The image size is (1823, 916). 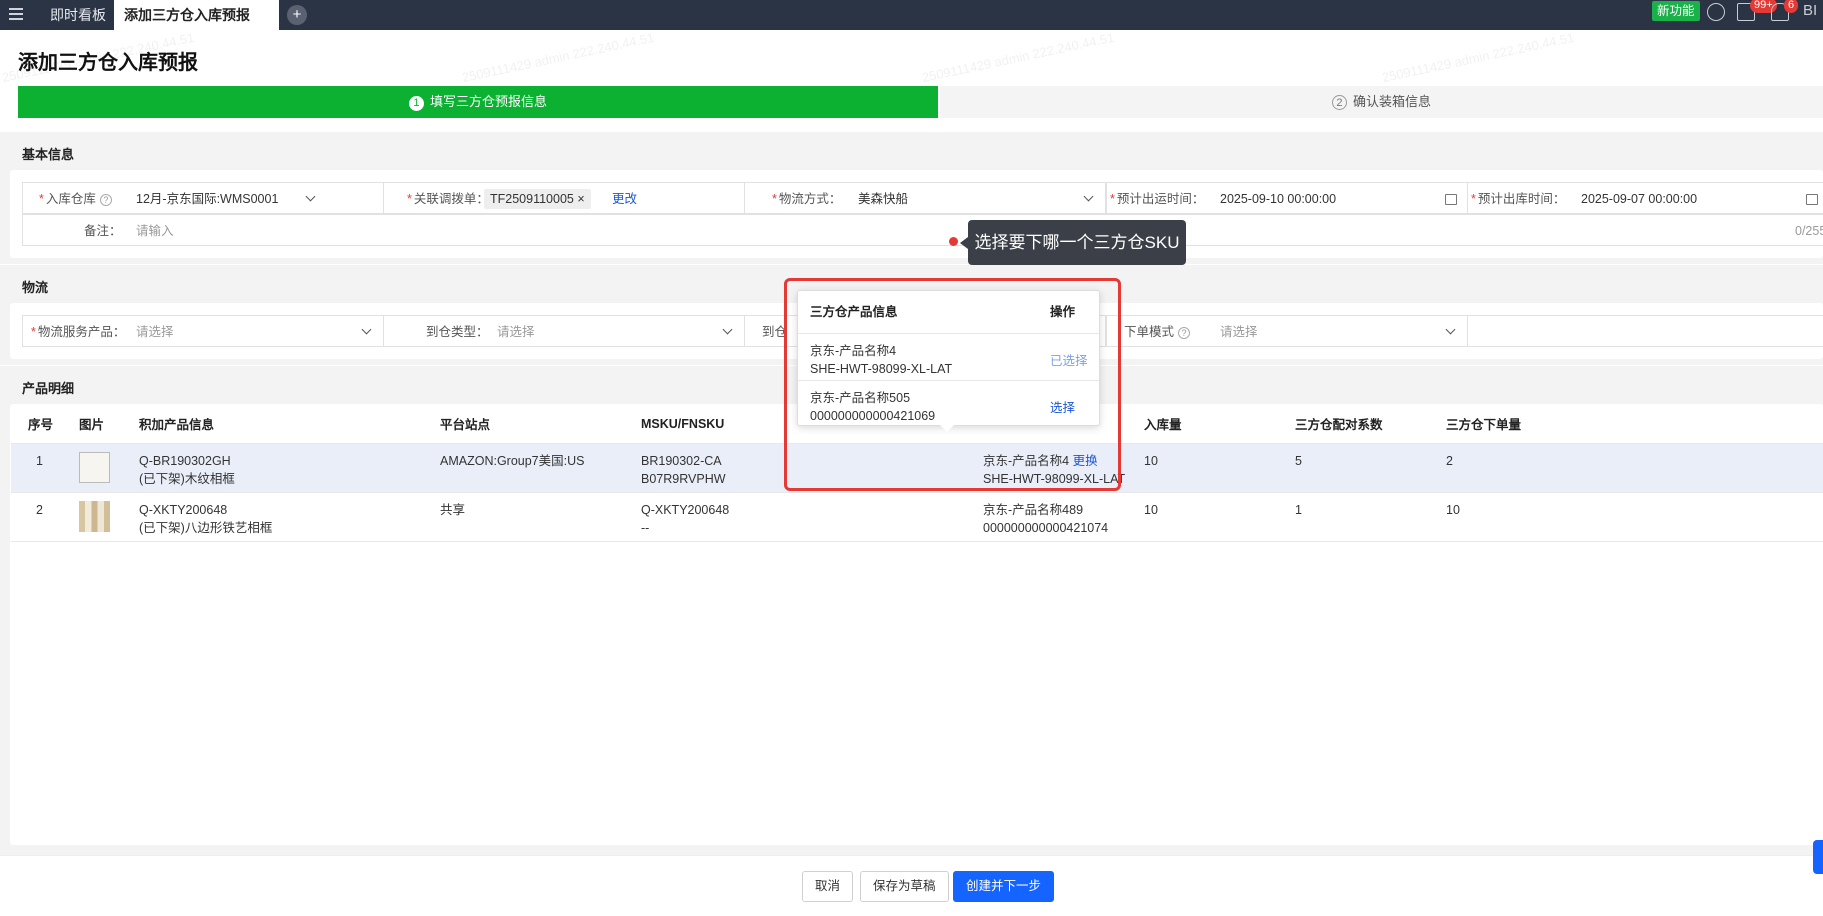 I want to click on pair-ratio: 5, so click(x=1370, y=468).